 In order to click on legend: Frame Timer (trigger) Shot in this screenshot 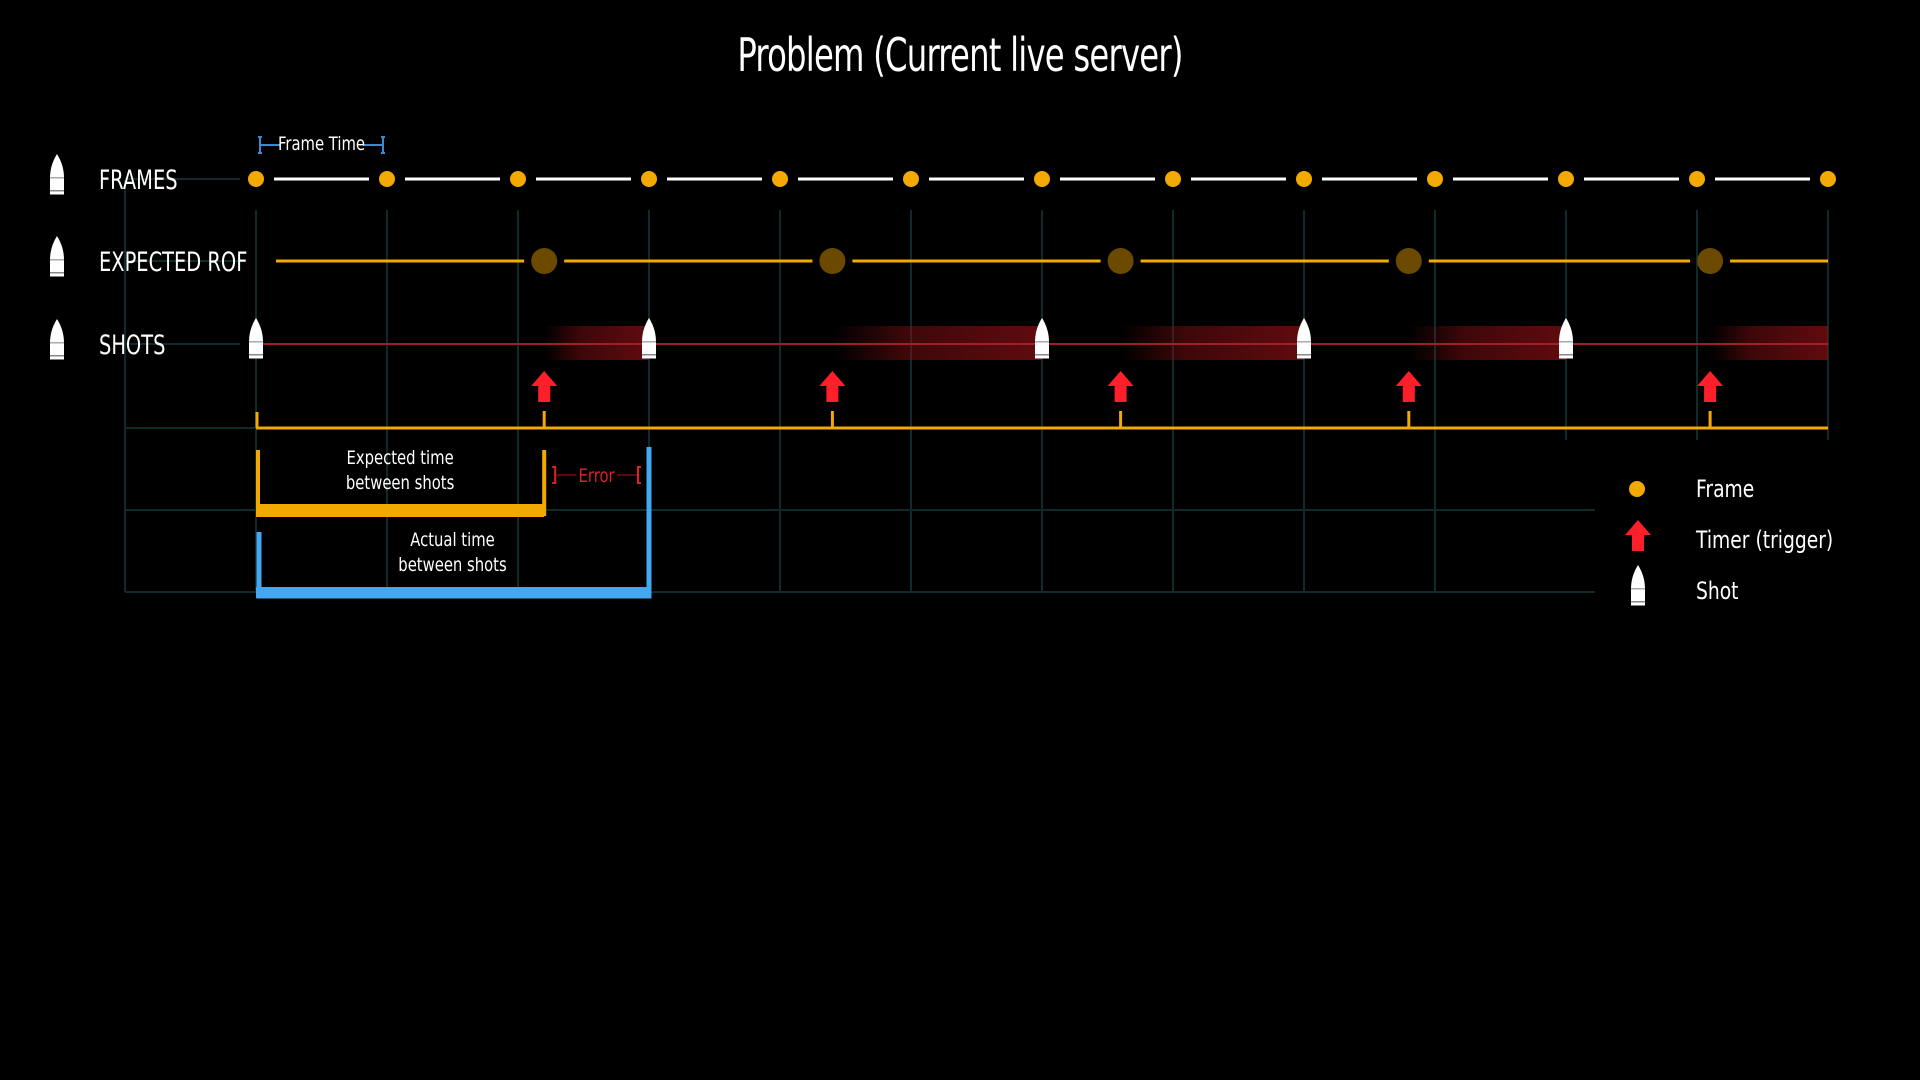, I will do `click(1729, 541)`.